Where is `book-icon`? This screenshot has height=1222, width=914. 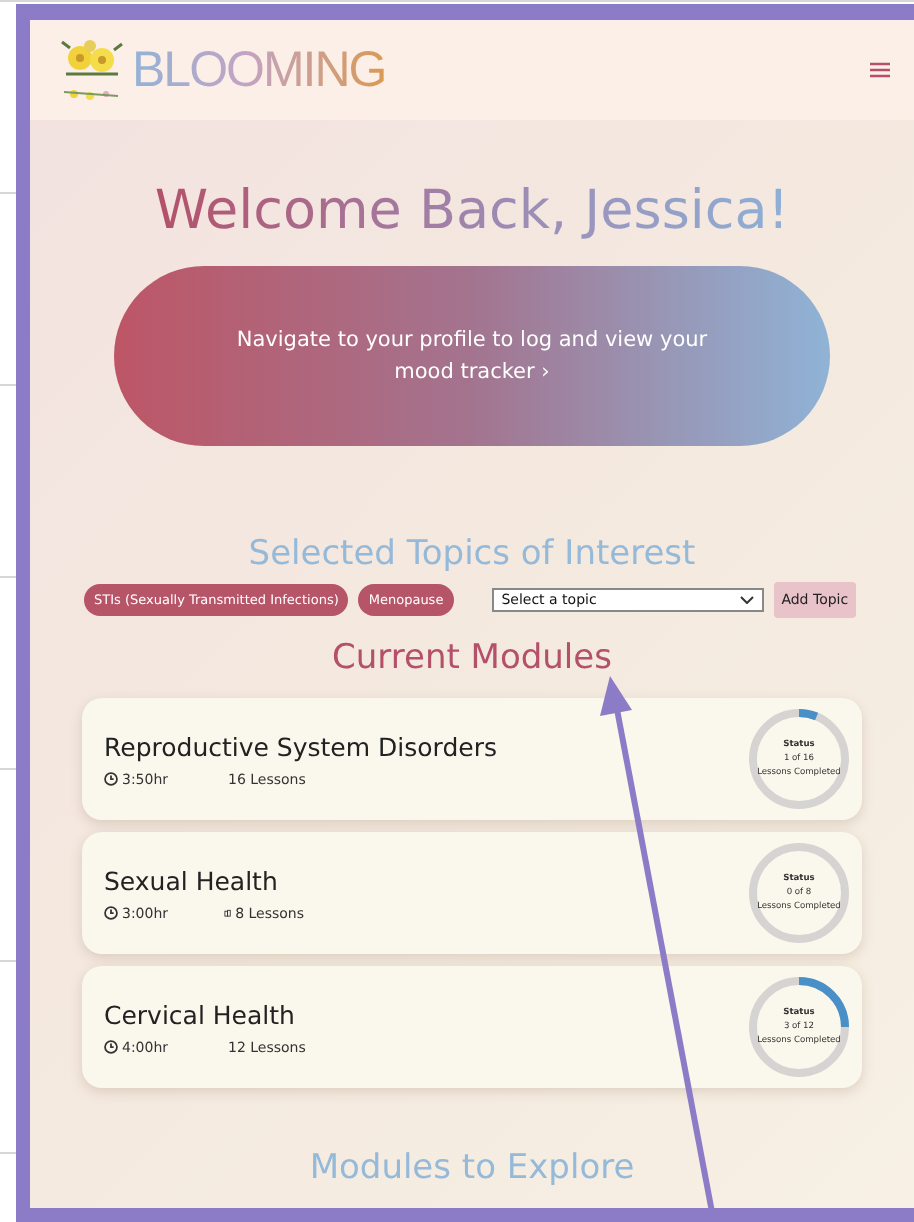 book-icon is located at coordinates (228, 913).